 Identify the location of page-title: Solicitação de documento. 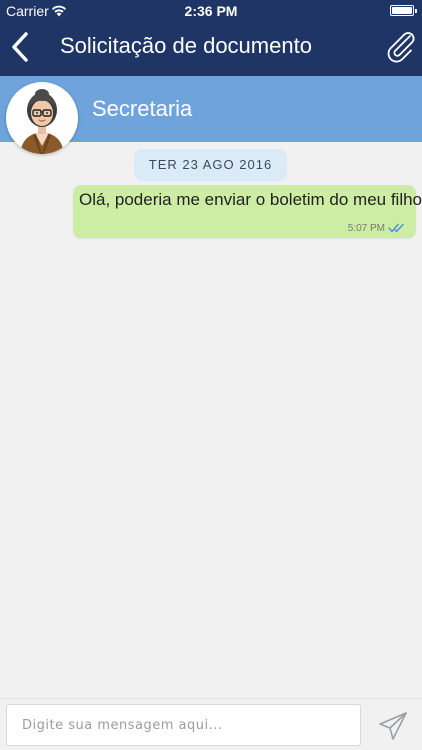
(186, 45).